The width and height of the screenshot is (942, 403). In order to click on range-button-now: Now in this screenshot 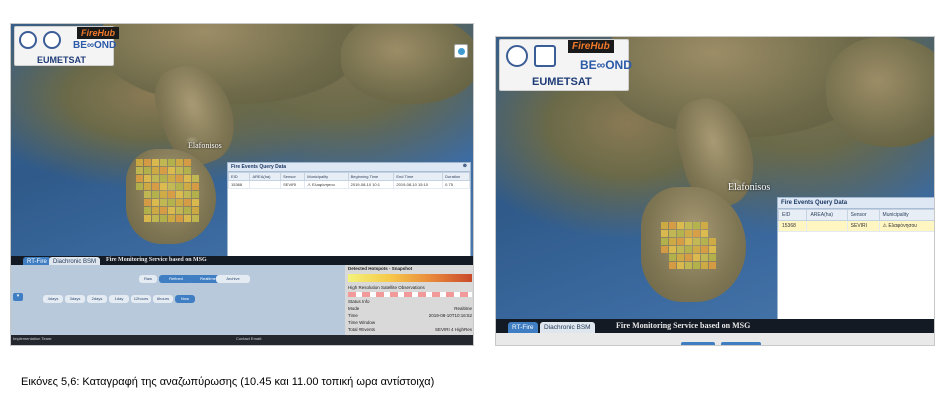, I will do `click(185, 299)`.